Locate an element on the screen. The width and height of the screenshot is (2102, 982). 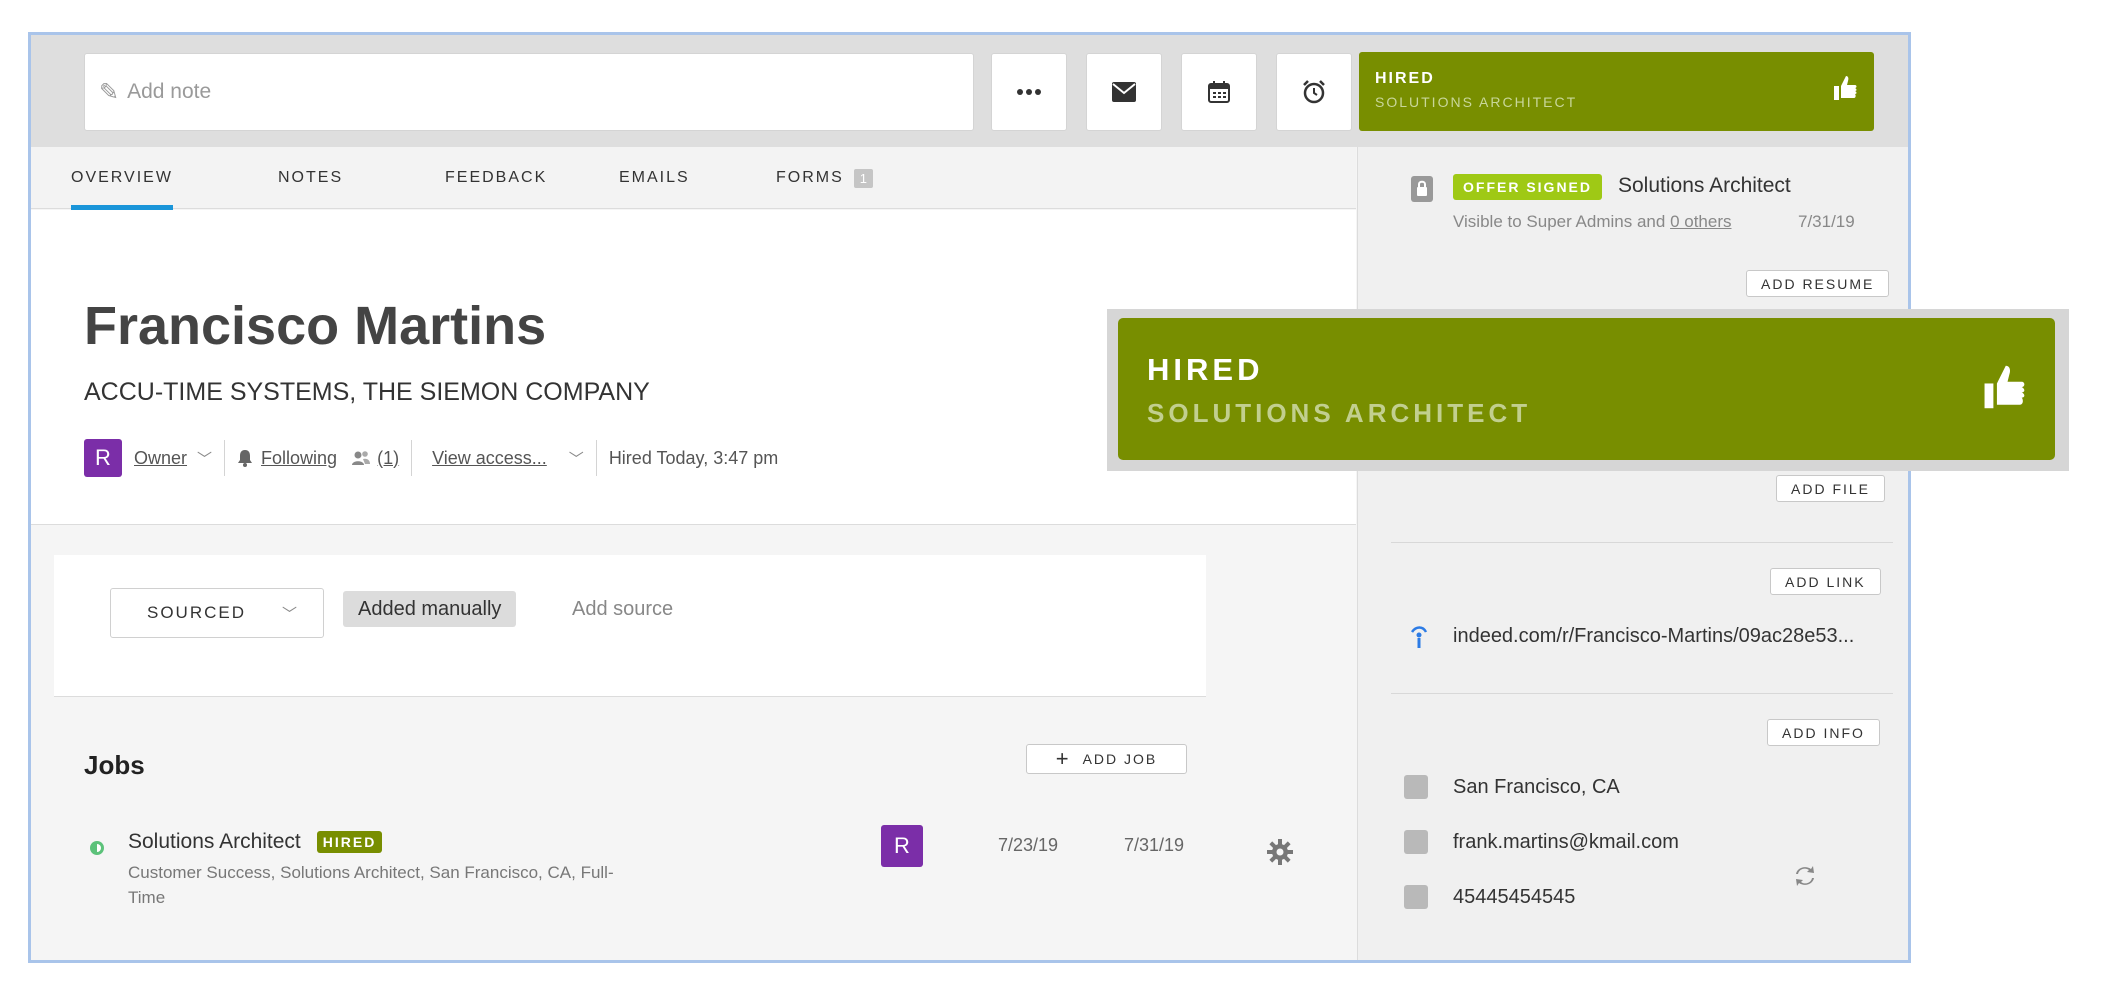
offer-date: 7/31/19 is located at coordinates (1826, 221).